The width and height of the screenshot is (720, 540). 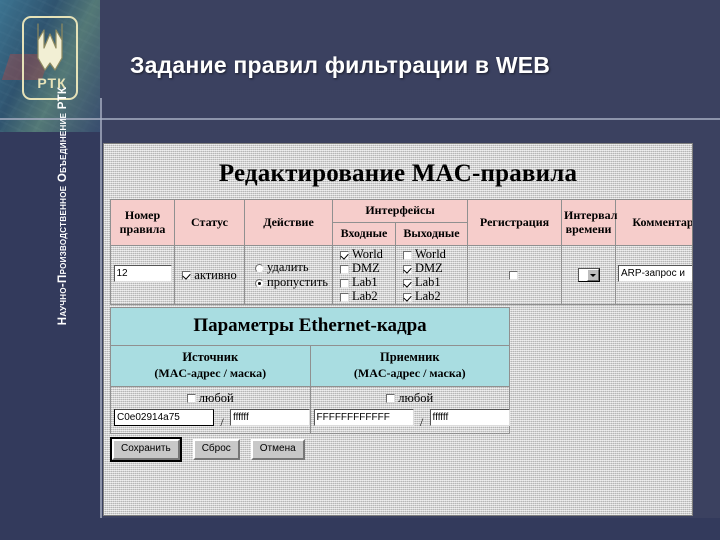 I want to click on destination-any-group: любой, so click(x=409, y=398).